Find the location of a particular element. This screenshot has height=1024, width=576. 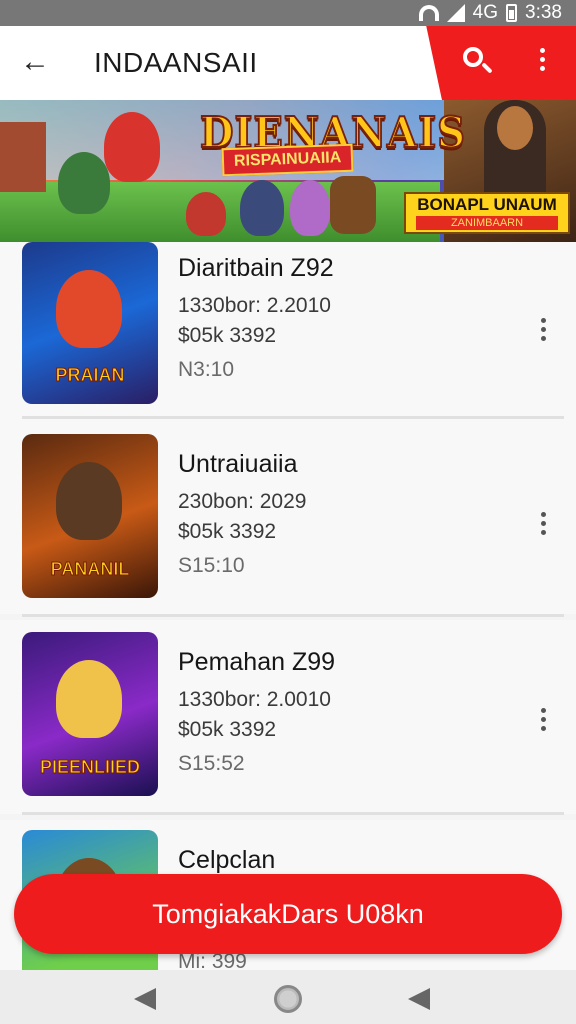

more-vert-button is located at coordinates (542, 63).